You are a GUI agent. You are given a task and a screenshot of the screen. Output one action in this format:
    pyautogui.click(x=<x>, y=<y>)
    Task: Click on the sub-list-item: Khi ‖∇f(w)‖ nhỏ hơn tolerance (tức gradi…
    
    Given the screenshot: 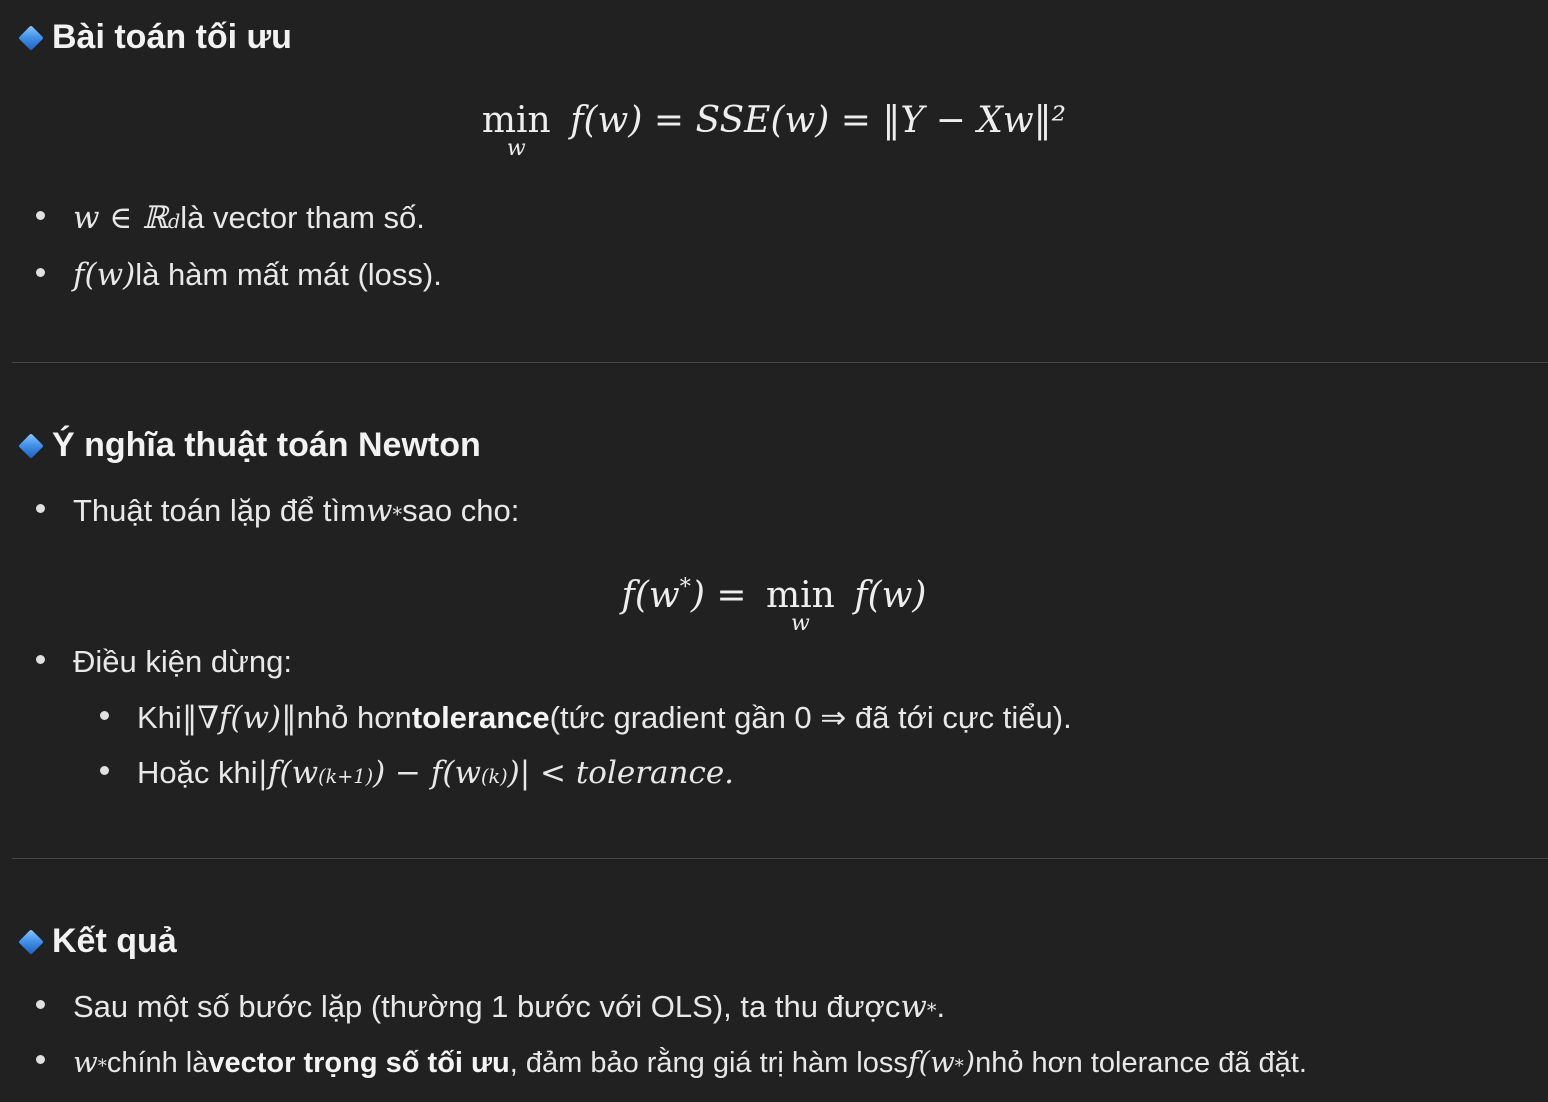 What is the action you would take?
    pyautogui.click(x=586, y=718)
    